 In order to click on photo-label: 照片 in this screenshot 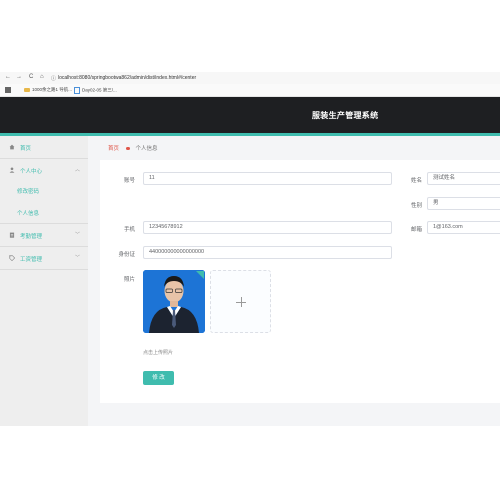, I will do `click(129, 280)`.